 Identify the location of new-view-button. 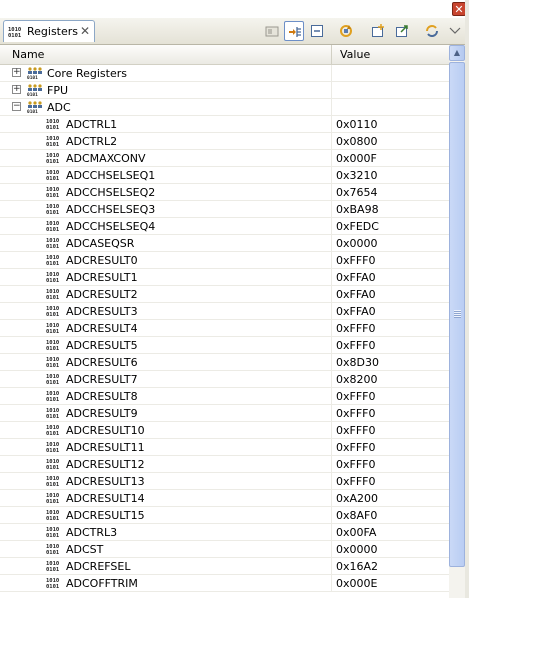
(378, 31).